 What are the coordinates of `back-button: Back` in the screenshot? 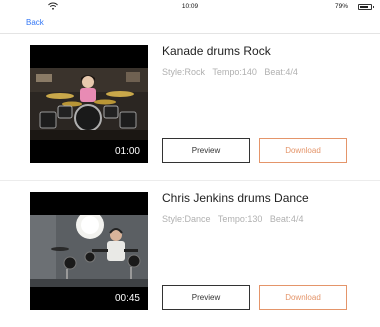 It's located at (35, 22).